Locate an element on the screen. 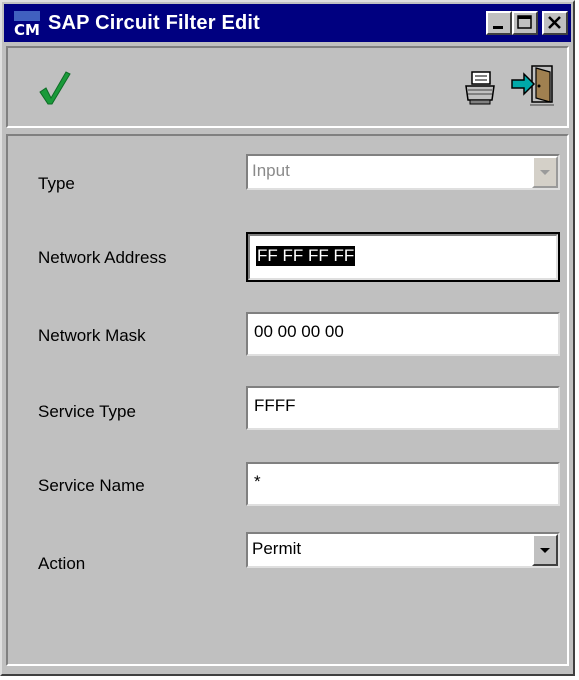 The width and height of the screenshot is (579, 680). cm-app-icon: CM is located at coordinates (27, 24).